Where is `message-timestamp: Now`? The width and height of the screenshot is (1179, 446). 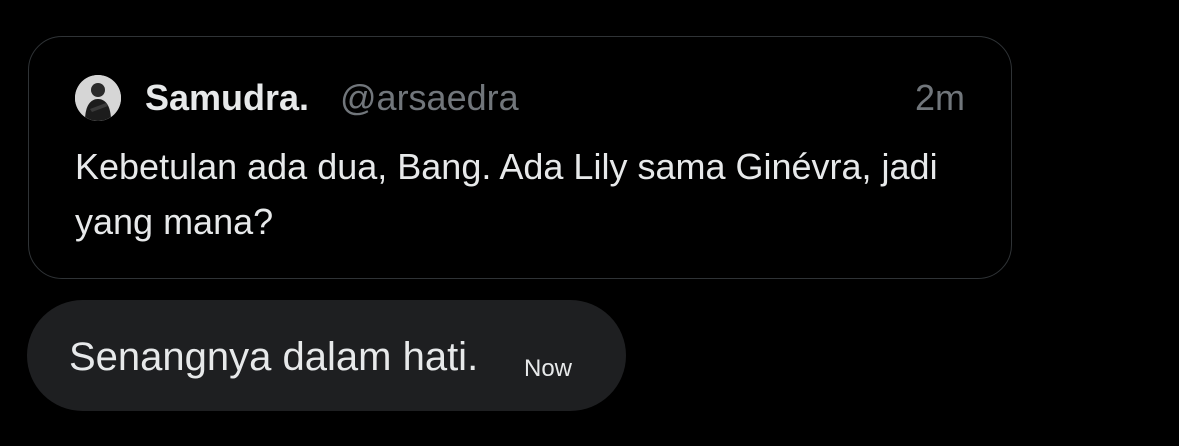 message-timestamp: Now is located at coordinates (548, 368).